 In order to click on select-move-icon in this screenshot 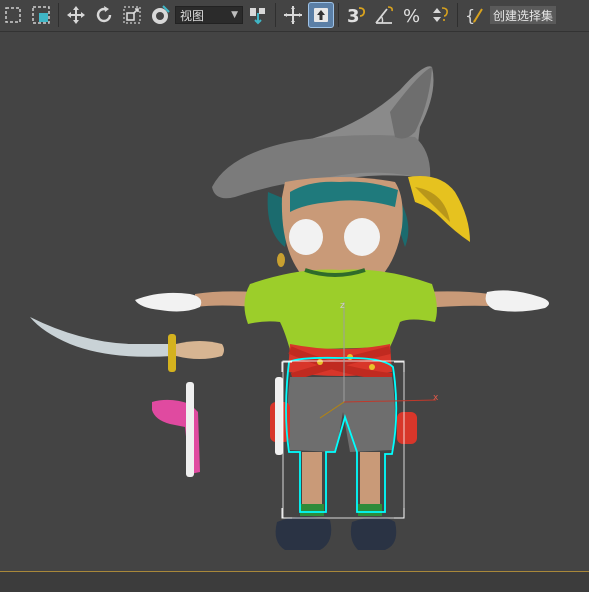, I will do `click(76, 15)`.